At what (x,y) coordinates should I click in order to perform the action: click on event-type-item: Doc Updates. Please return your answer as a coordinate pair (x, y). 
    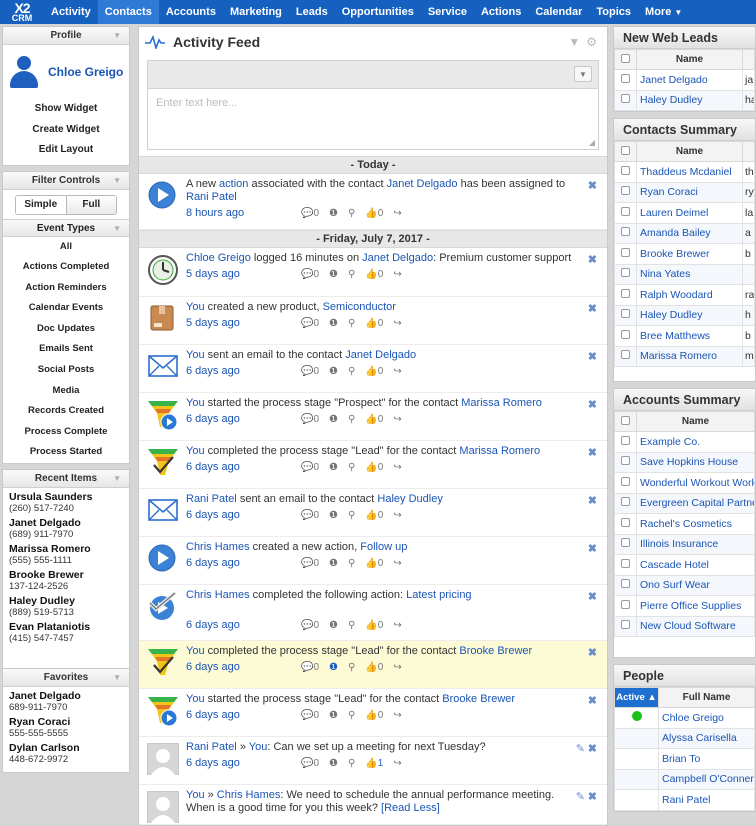
    Looking at the image, I should click on (66, 329).